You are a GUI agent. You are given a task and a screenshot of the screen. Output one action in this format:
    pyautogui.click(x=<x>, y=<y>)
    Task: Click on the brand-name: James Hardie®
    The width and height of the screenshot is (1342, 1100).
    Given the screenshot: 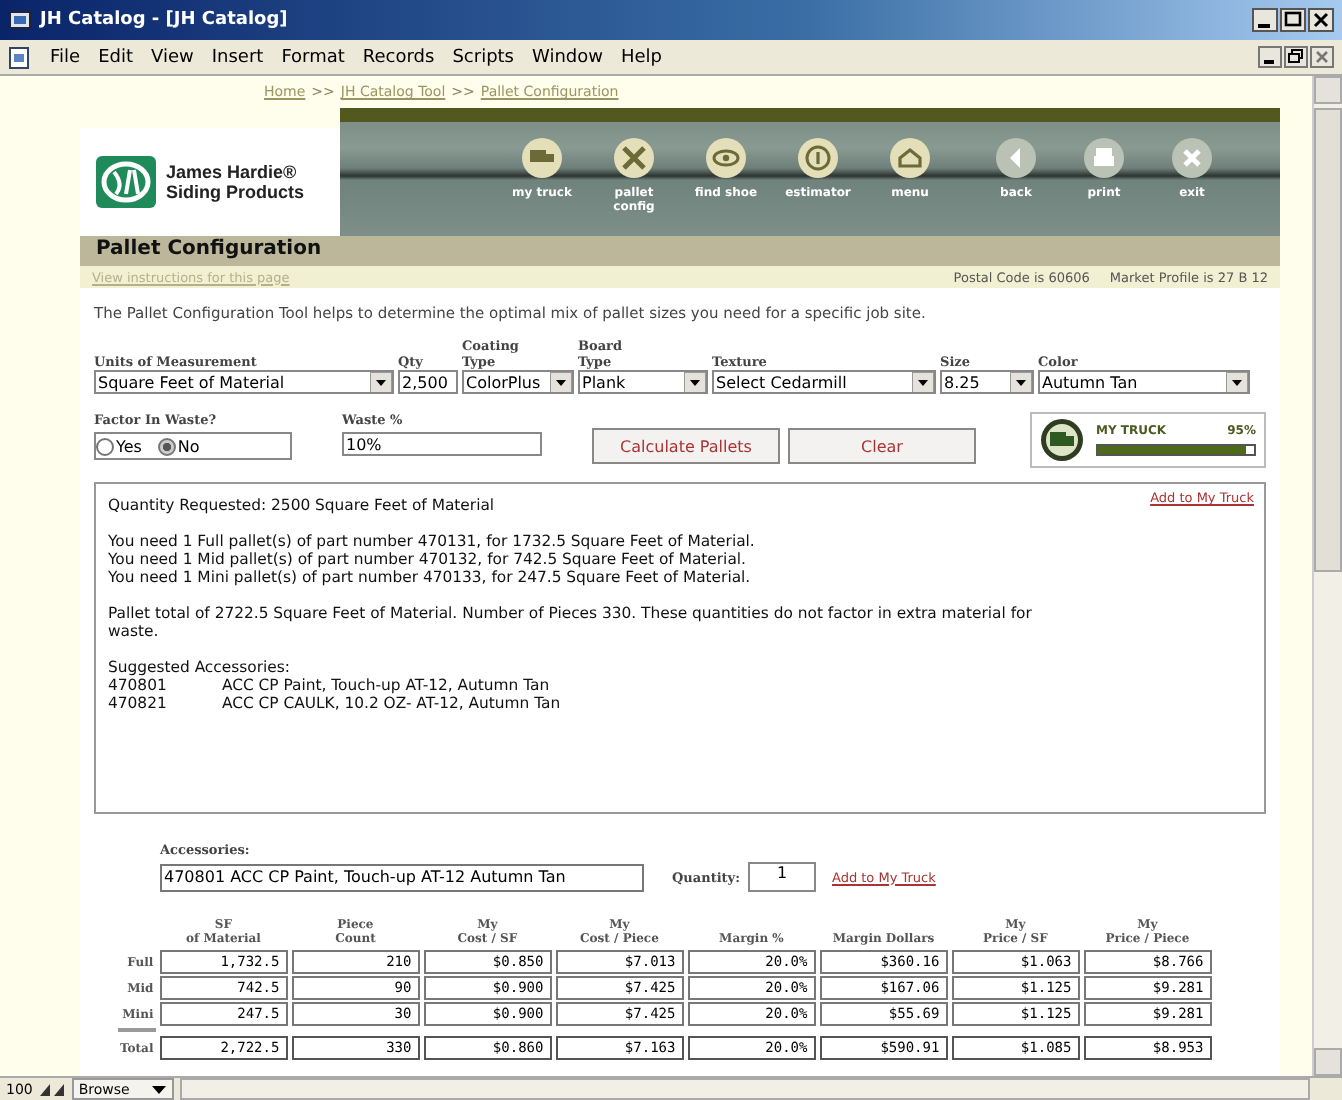 What is the action you would take?
    pyautogui.click(x=232, y=172)
    